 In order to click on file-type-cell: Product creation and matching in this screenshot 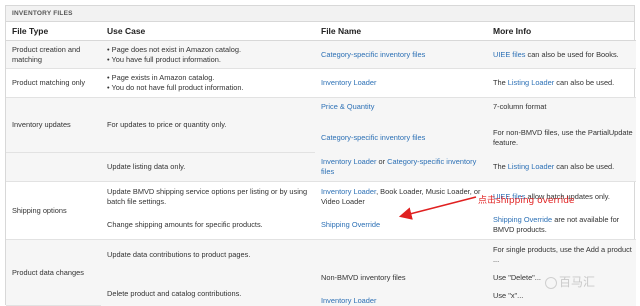, I will do `click(53, 54)`.